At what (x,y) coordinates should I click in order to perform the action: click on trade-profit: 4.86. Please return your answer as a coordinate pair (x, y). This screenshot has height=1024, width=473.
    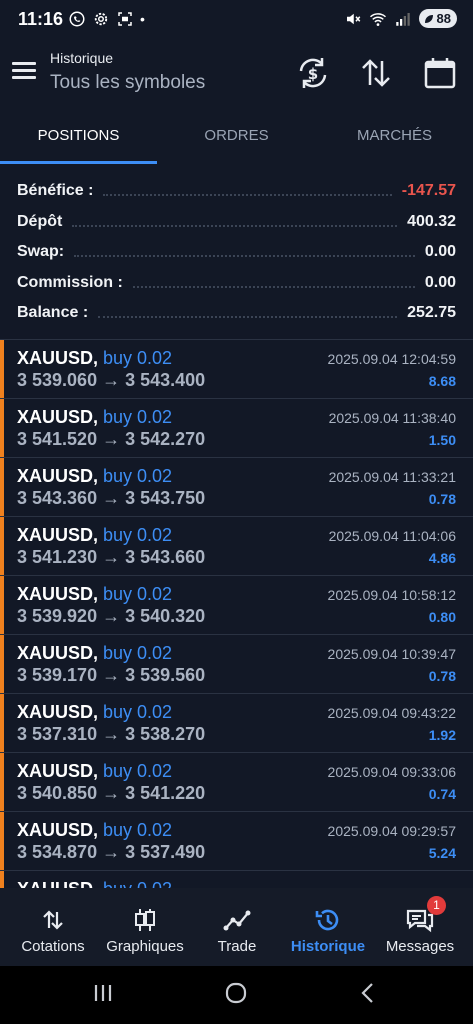
    Looking at the image, I should click on (442, 558).